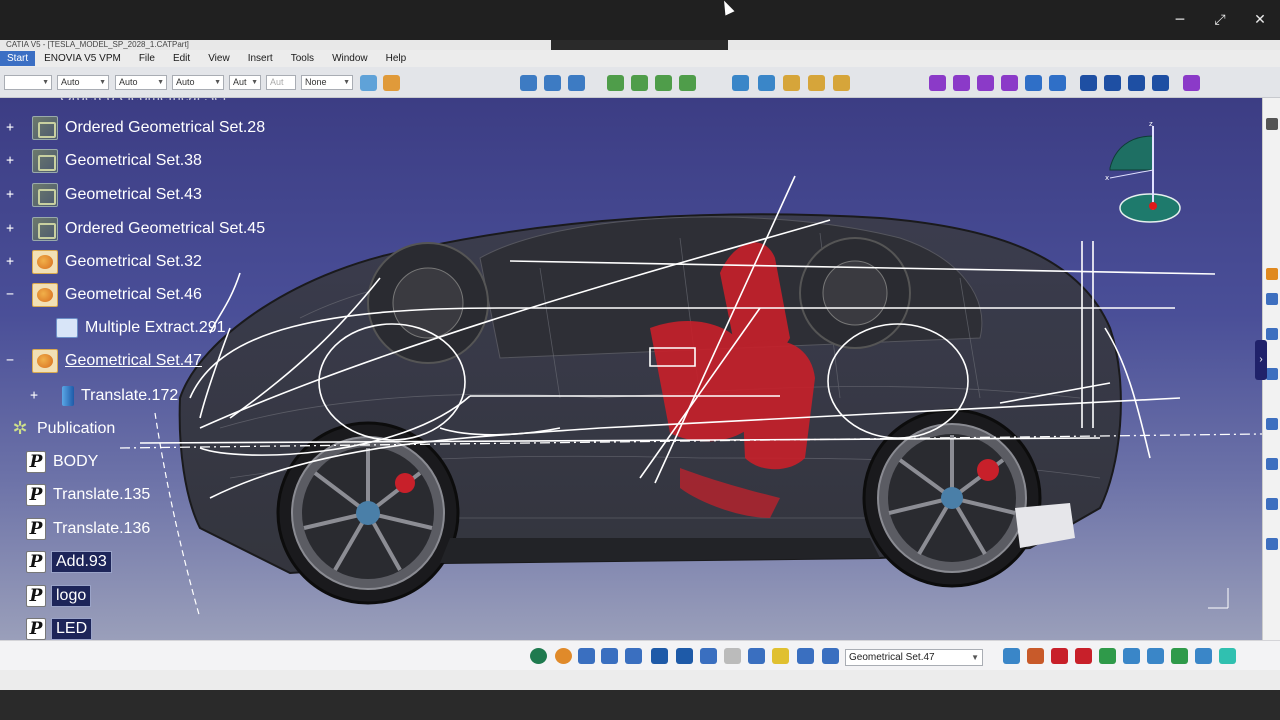 Image resolution: width=1280 pixels, height=720 pixels. I want to click on knowledge-icon, so click(1272, 544).